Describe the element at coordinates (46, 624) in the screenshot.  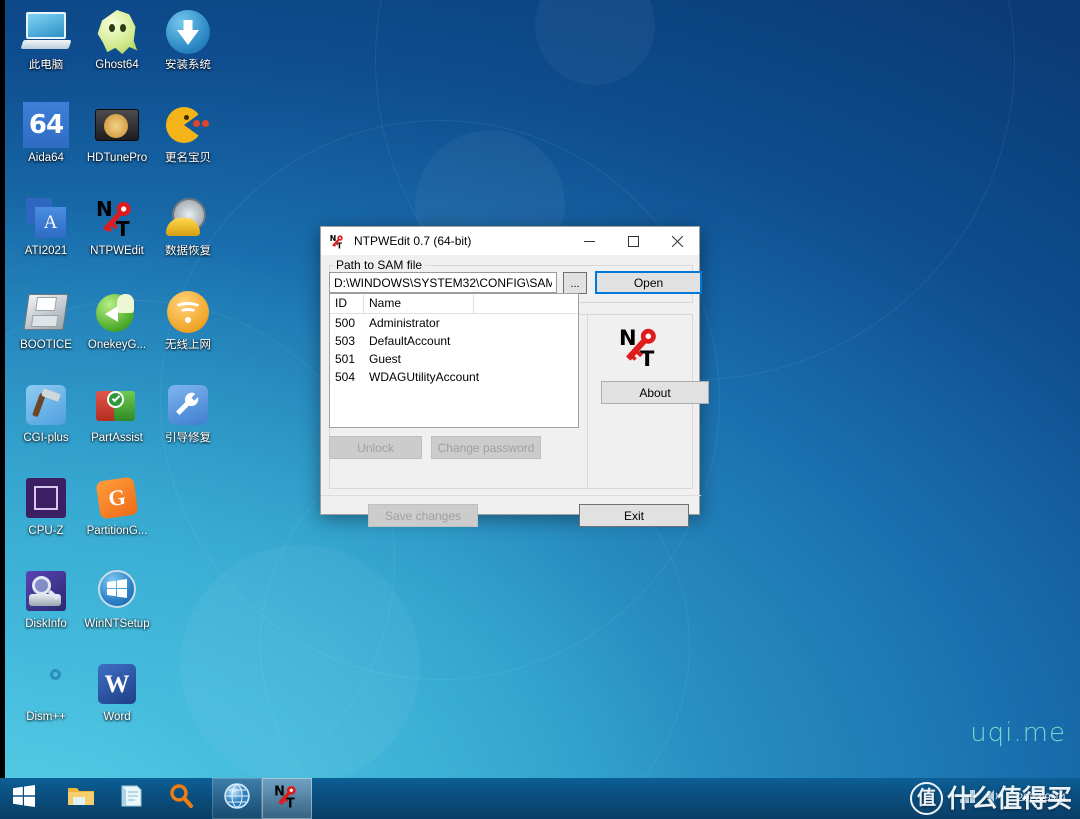
I see `desktop-icon-label: DiskInfo` at that location.